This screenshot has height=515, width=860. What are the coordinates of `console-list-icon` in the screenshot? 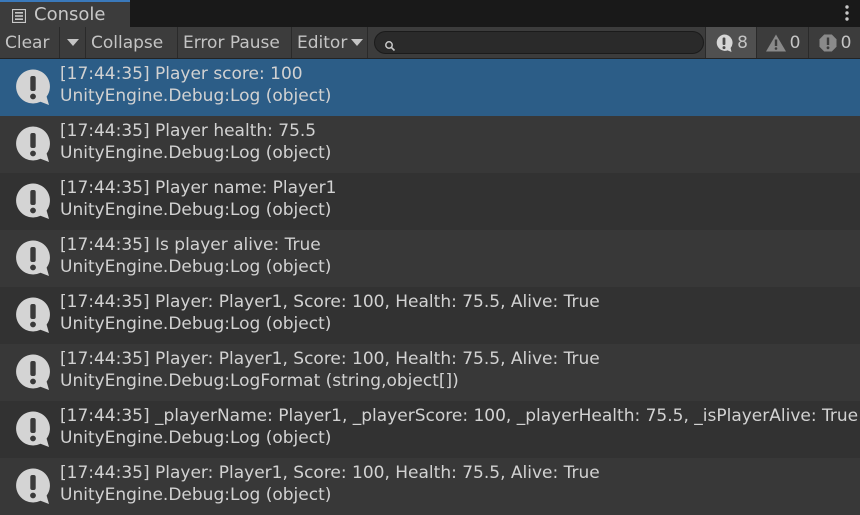 It's located at (19, 15).